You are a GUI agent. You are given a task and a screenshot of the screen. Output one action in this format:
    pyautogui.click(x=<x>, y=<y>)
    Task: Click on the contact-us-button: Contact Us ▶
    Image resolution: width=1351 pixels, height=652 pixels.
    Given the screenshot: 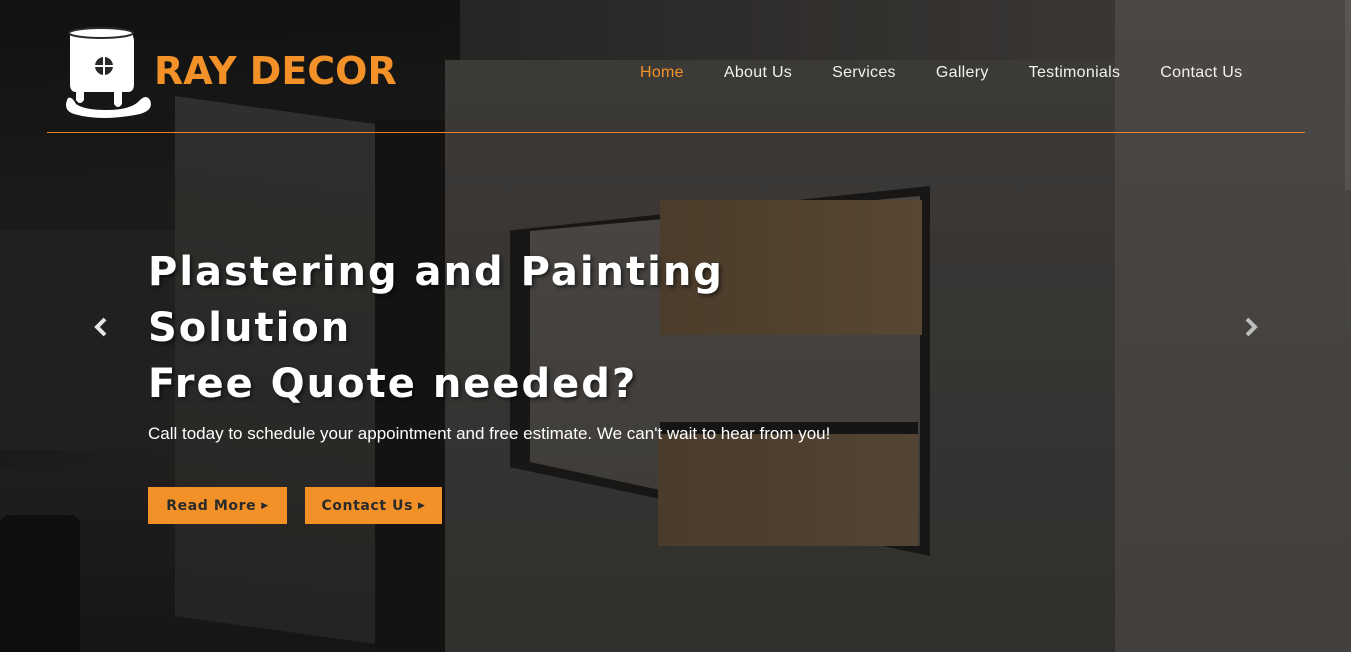 What is the action you would take?
    pyautogui.click(x=373, y=505)
    